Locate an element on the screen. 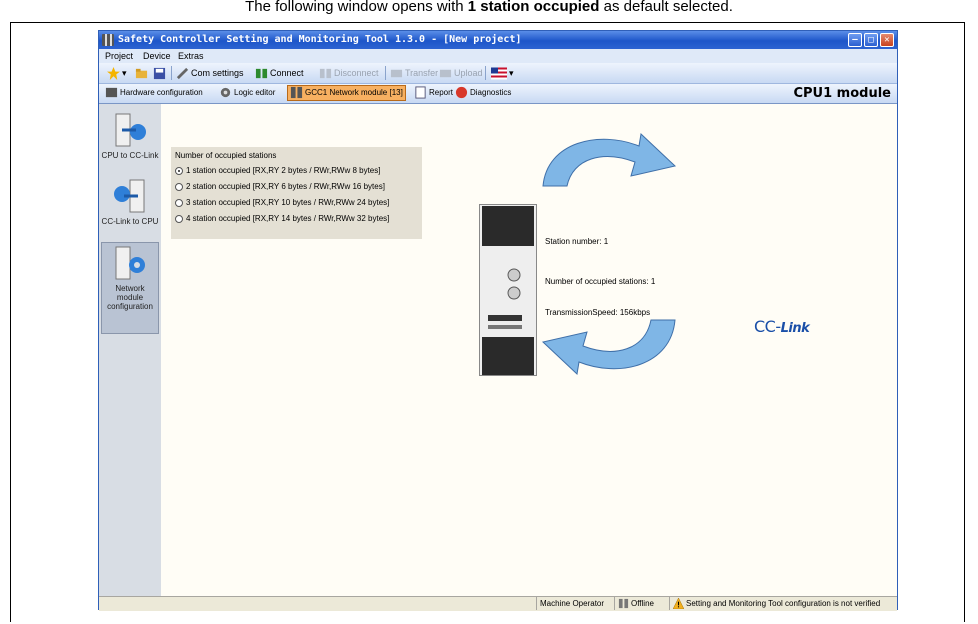  connect-label: Connect is located at coordinates (287, 73).